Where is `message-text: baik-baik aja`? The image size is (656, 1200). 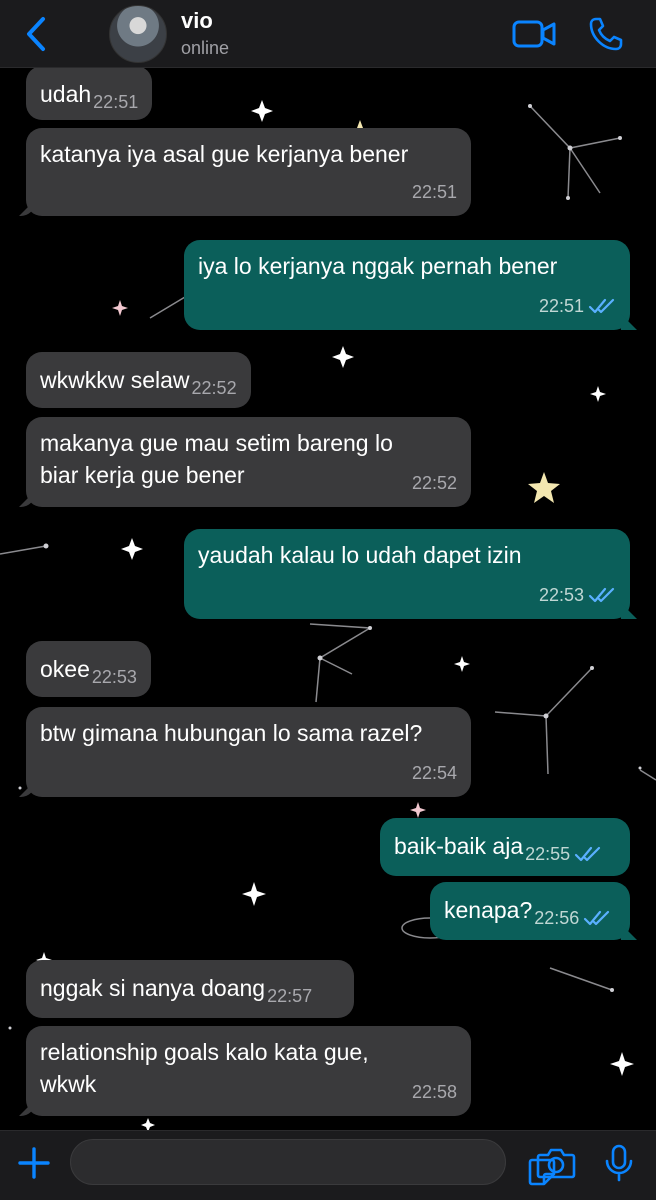 message-text: baik-baik aja is located at coordinates (459, 846).